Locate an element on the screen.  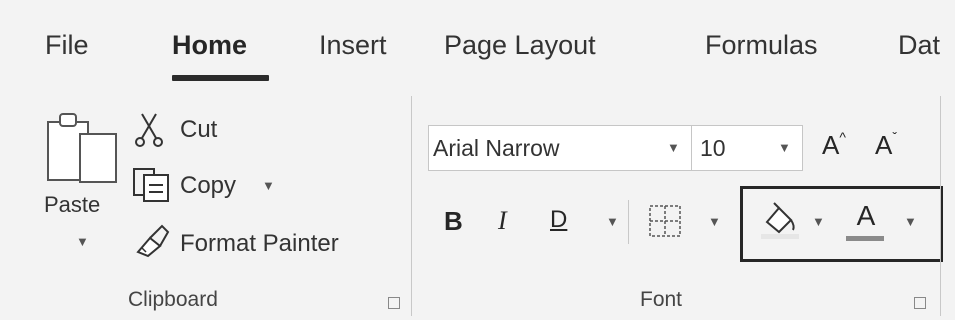
paste-icon is located at coordinates (82, 148).